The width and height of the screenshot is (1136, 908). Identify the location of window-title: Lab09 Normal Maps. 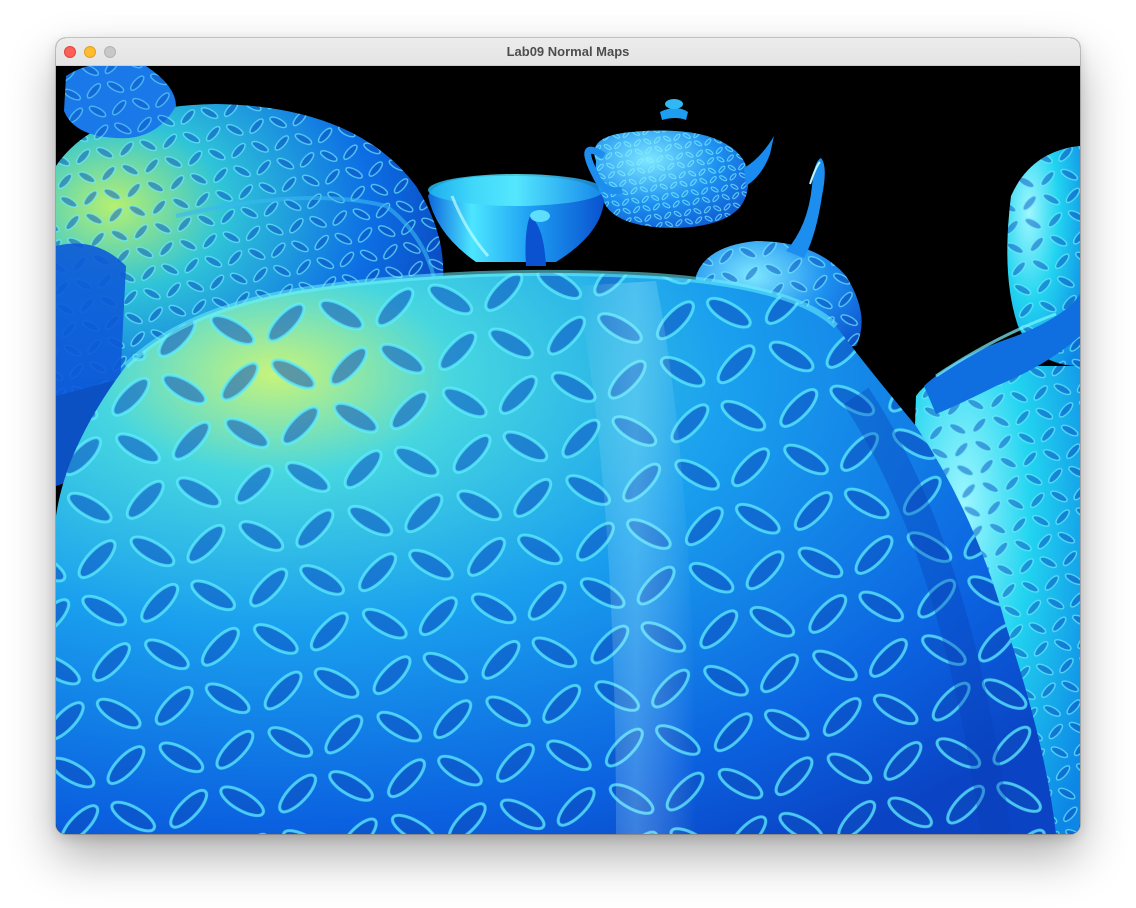
(568, 51).